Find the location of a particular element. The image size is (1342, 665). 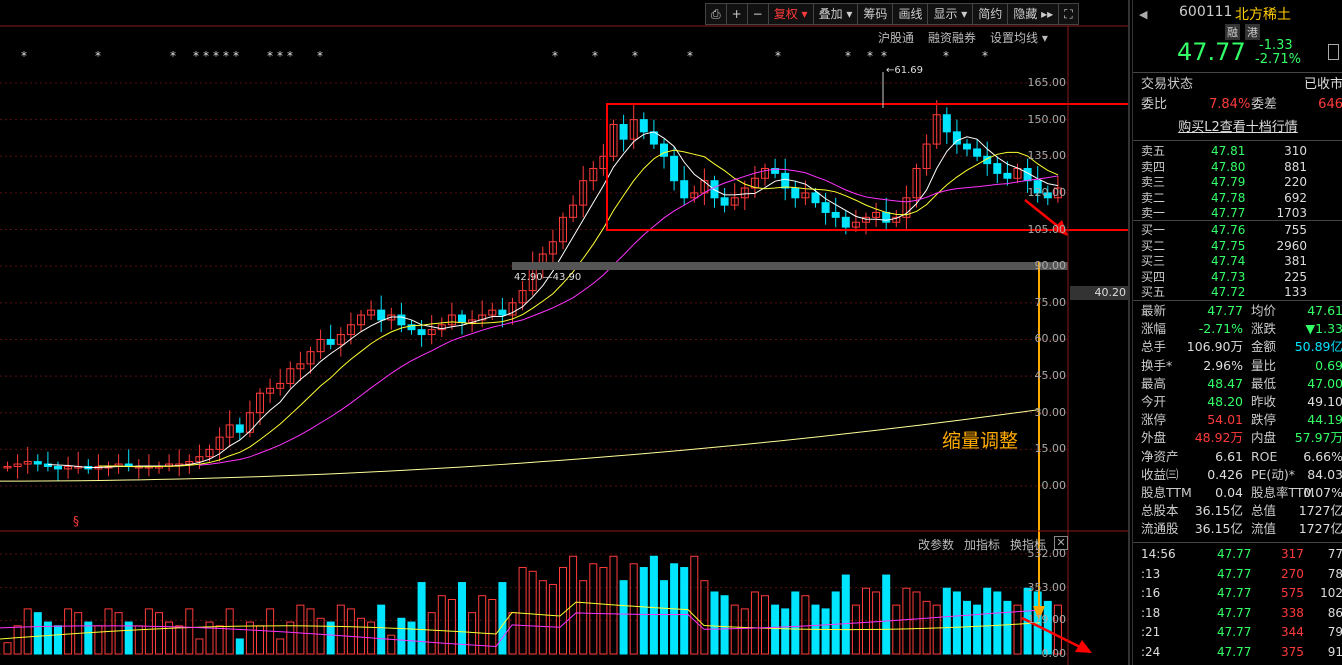

sell-label: 卖四 is located at coordinates (1153, 166).